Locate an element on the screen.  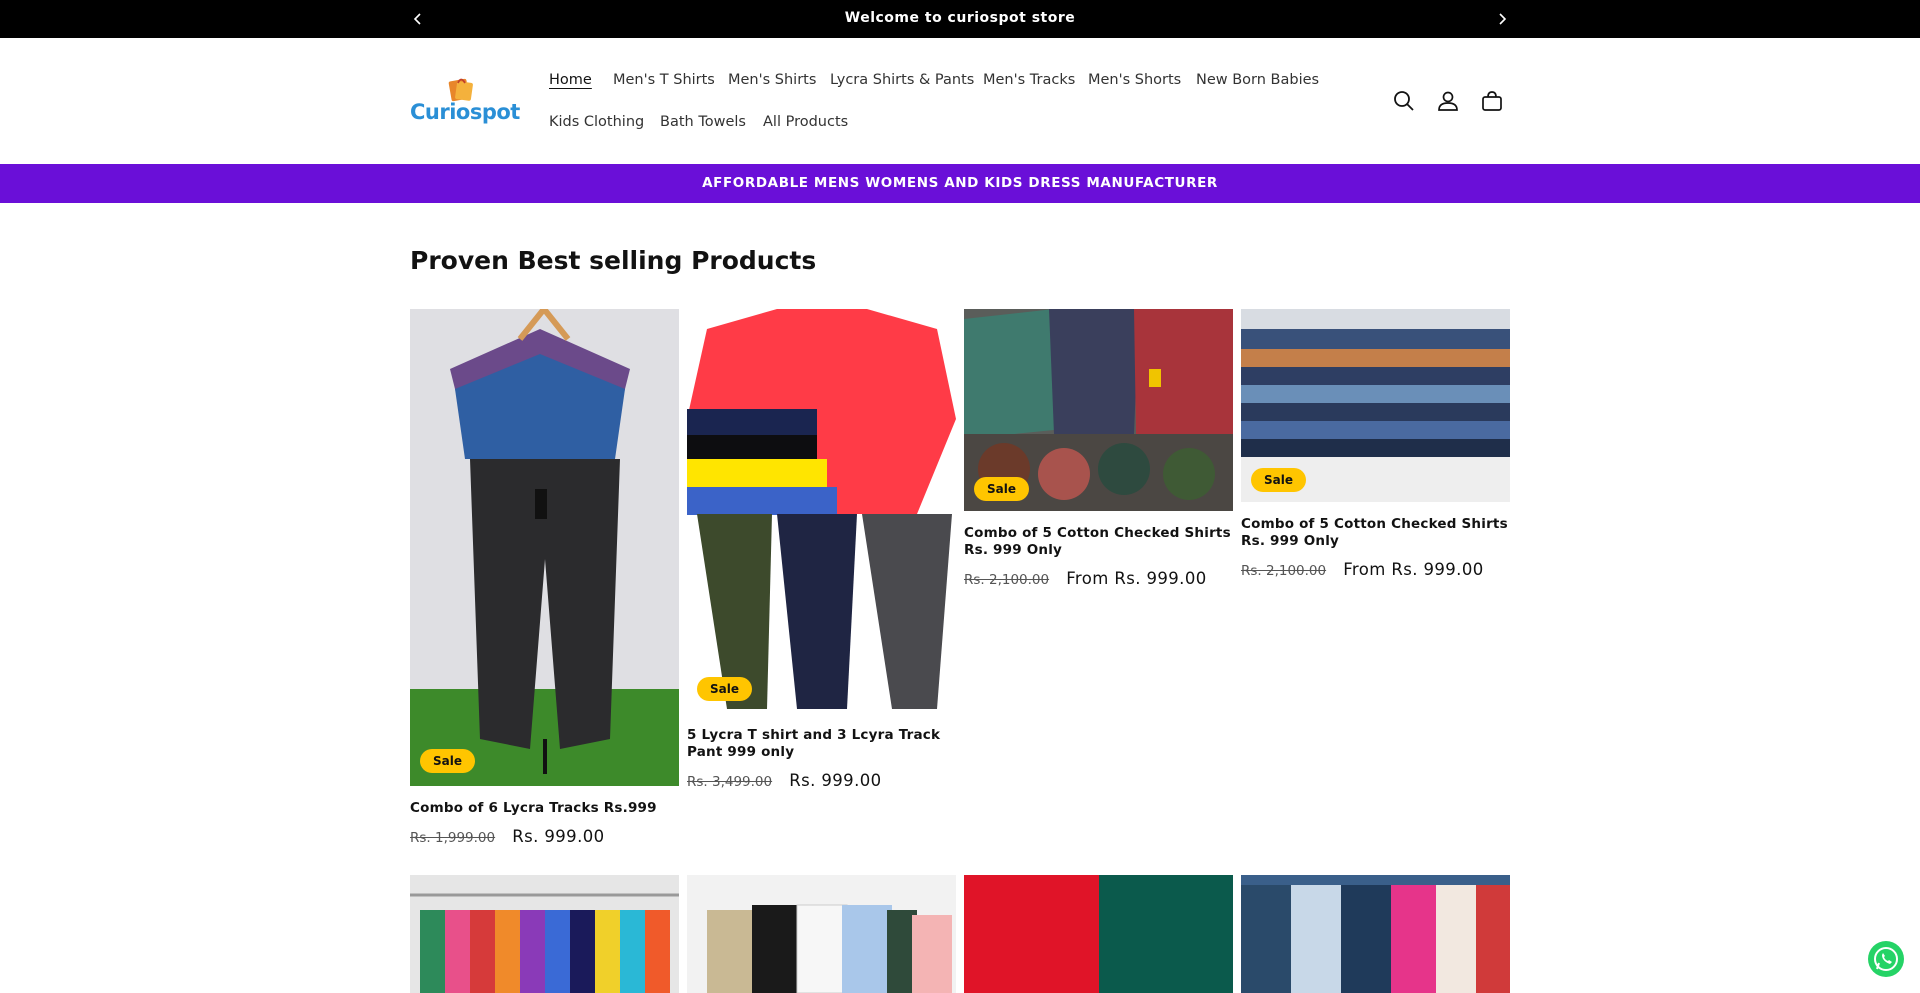
product-price: Rs. 3,499.00 Rs. 999.00 is located at coordinates (821, 780).